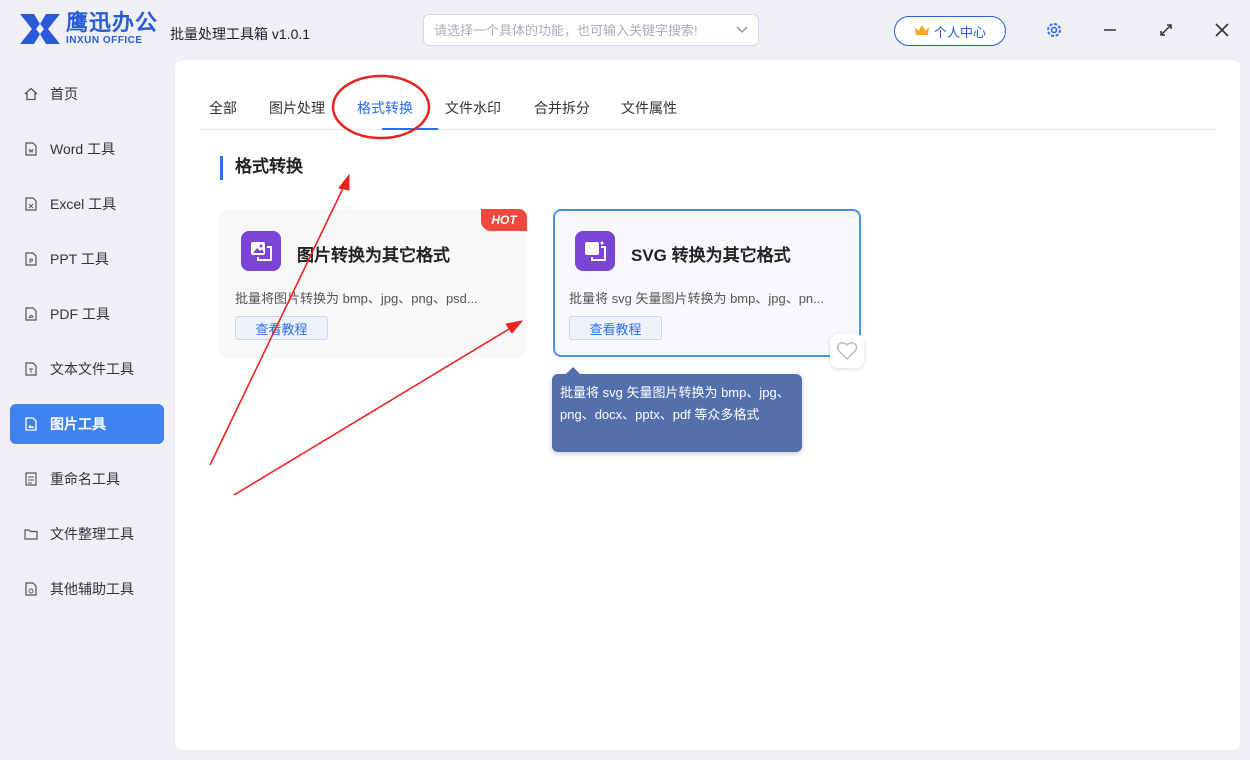 The height and width of the screenshot is (760, 1250). I want to click on search-box, so click(591, 30).